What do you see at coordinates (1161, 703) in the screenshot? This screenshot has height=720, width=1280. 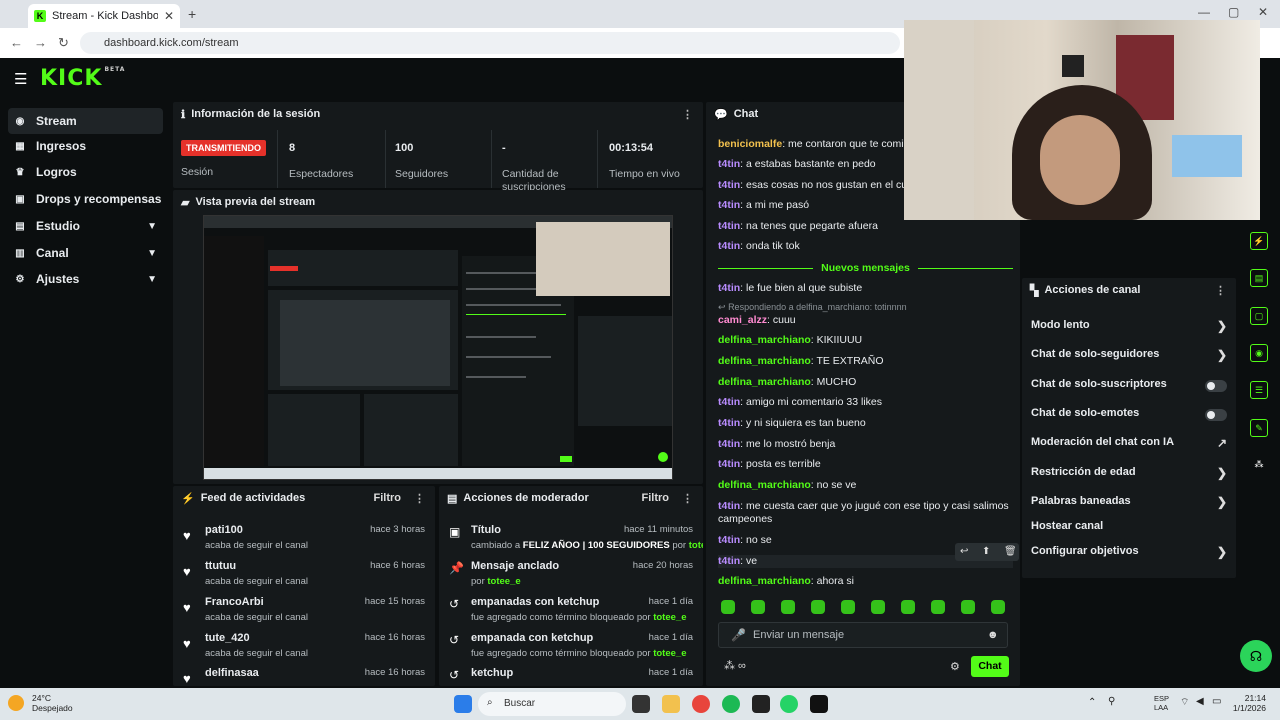 I see `language-indicator: ESP LAA` at bounding box center [1161, 703].